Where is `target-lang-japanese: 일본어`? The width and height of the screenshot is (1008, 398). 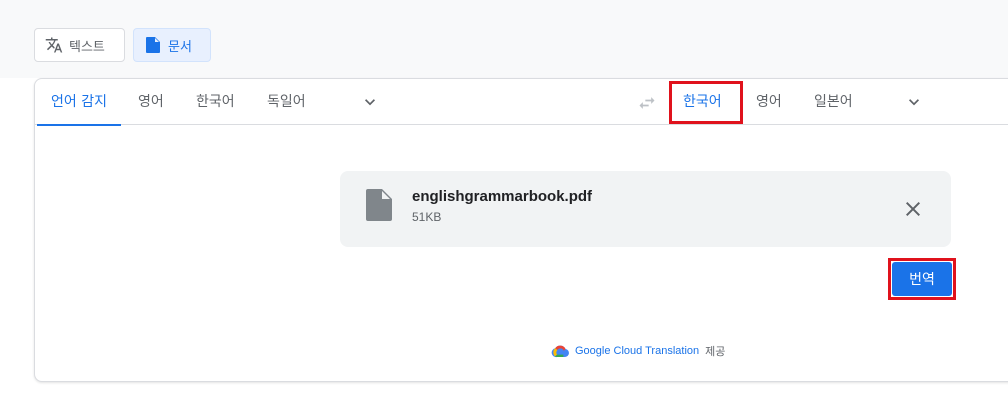
target-lang-japanese: 일본어 is located at coordinates (833, 102).